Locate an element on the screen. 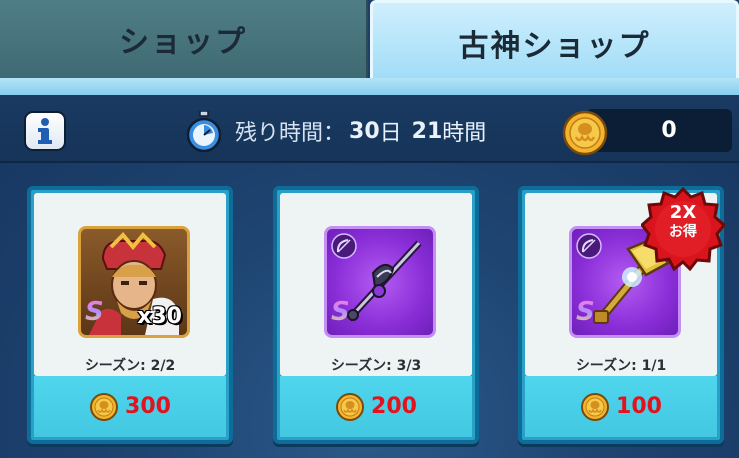 The height and width of the screenshot is (458, 739). bonus-badge-text: 2X お得 is located at coordinates (683, 221).